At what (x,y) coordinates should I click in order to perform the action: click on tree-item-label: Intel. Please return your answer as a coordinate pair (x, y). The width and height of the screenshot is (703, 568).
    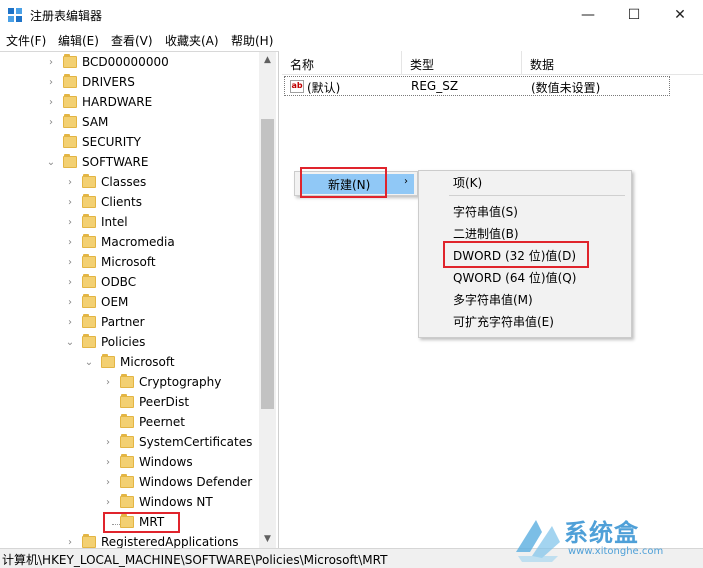
    Looking at the image, I should click on (114, 222).